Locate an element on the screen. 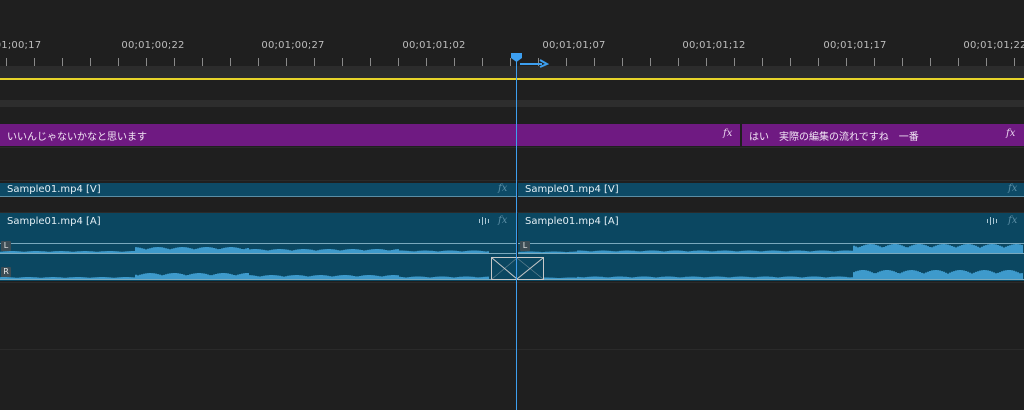 The width and height of the screenshot is (1024, 410). timecode-label: 00;01;01;02 is located at coordinates (434, 45).